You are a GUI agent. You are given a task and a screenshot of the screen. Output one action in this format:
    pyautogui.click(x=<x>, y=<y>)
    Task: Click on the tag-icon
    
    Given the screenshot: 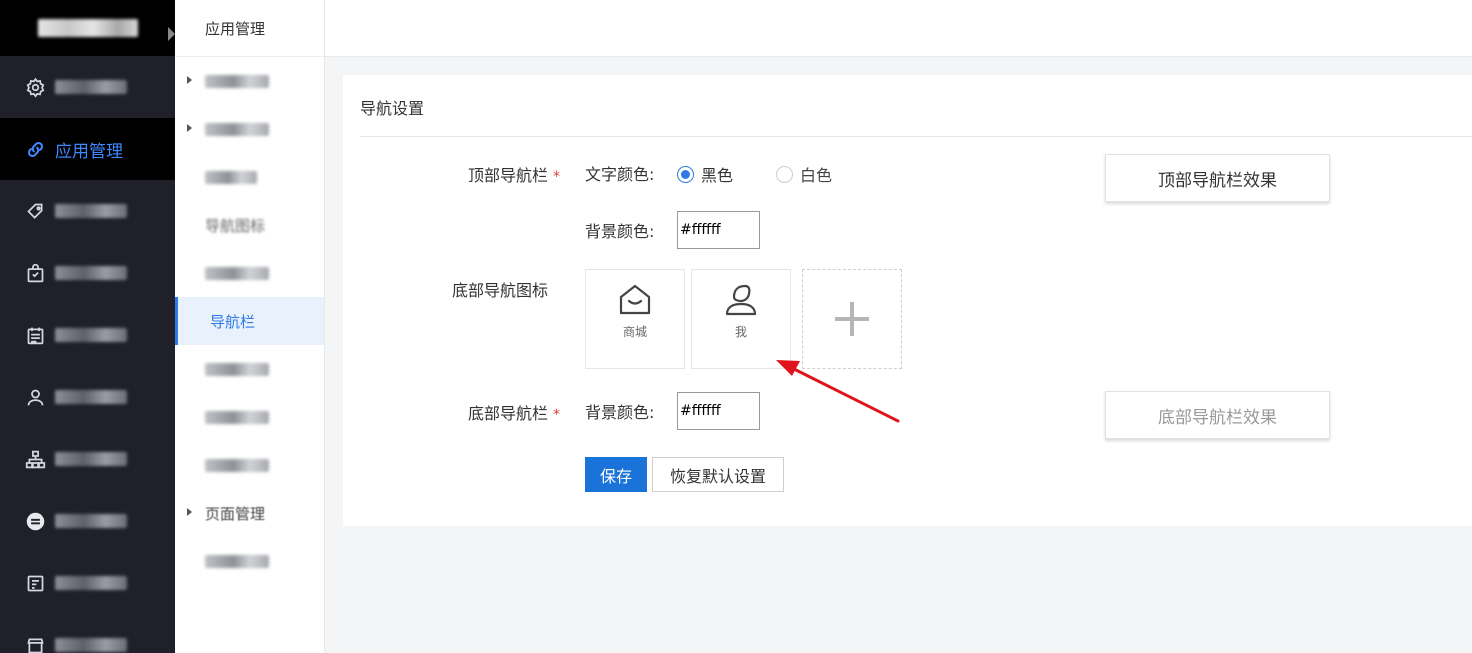 What is the action you would take?
    pyautogui.click(x=35, y=211)
    